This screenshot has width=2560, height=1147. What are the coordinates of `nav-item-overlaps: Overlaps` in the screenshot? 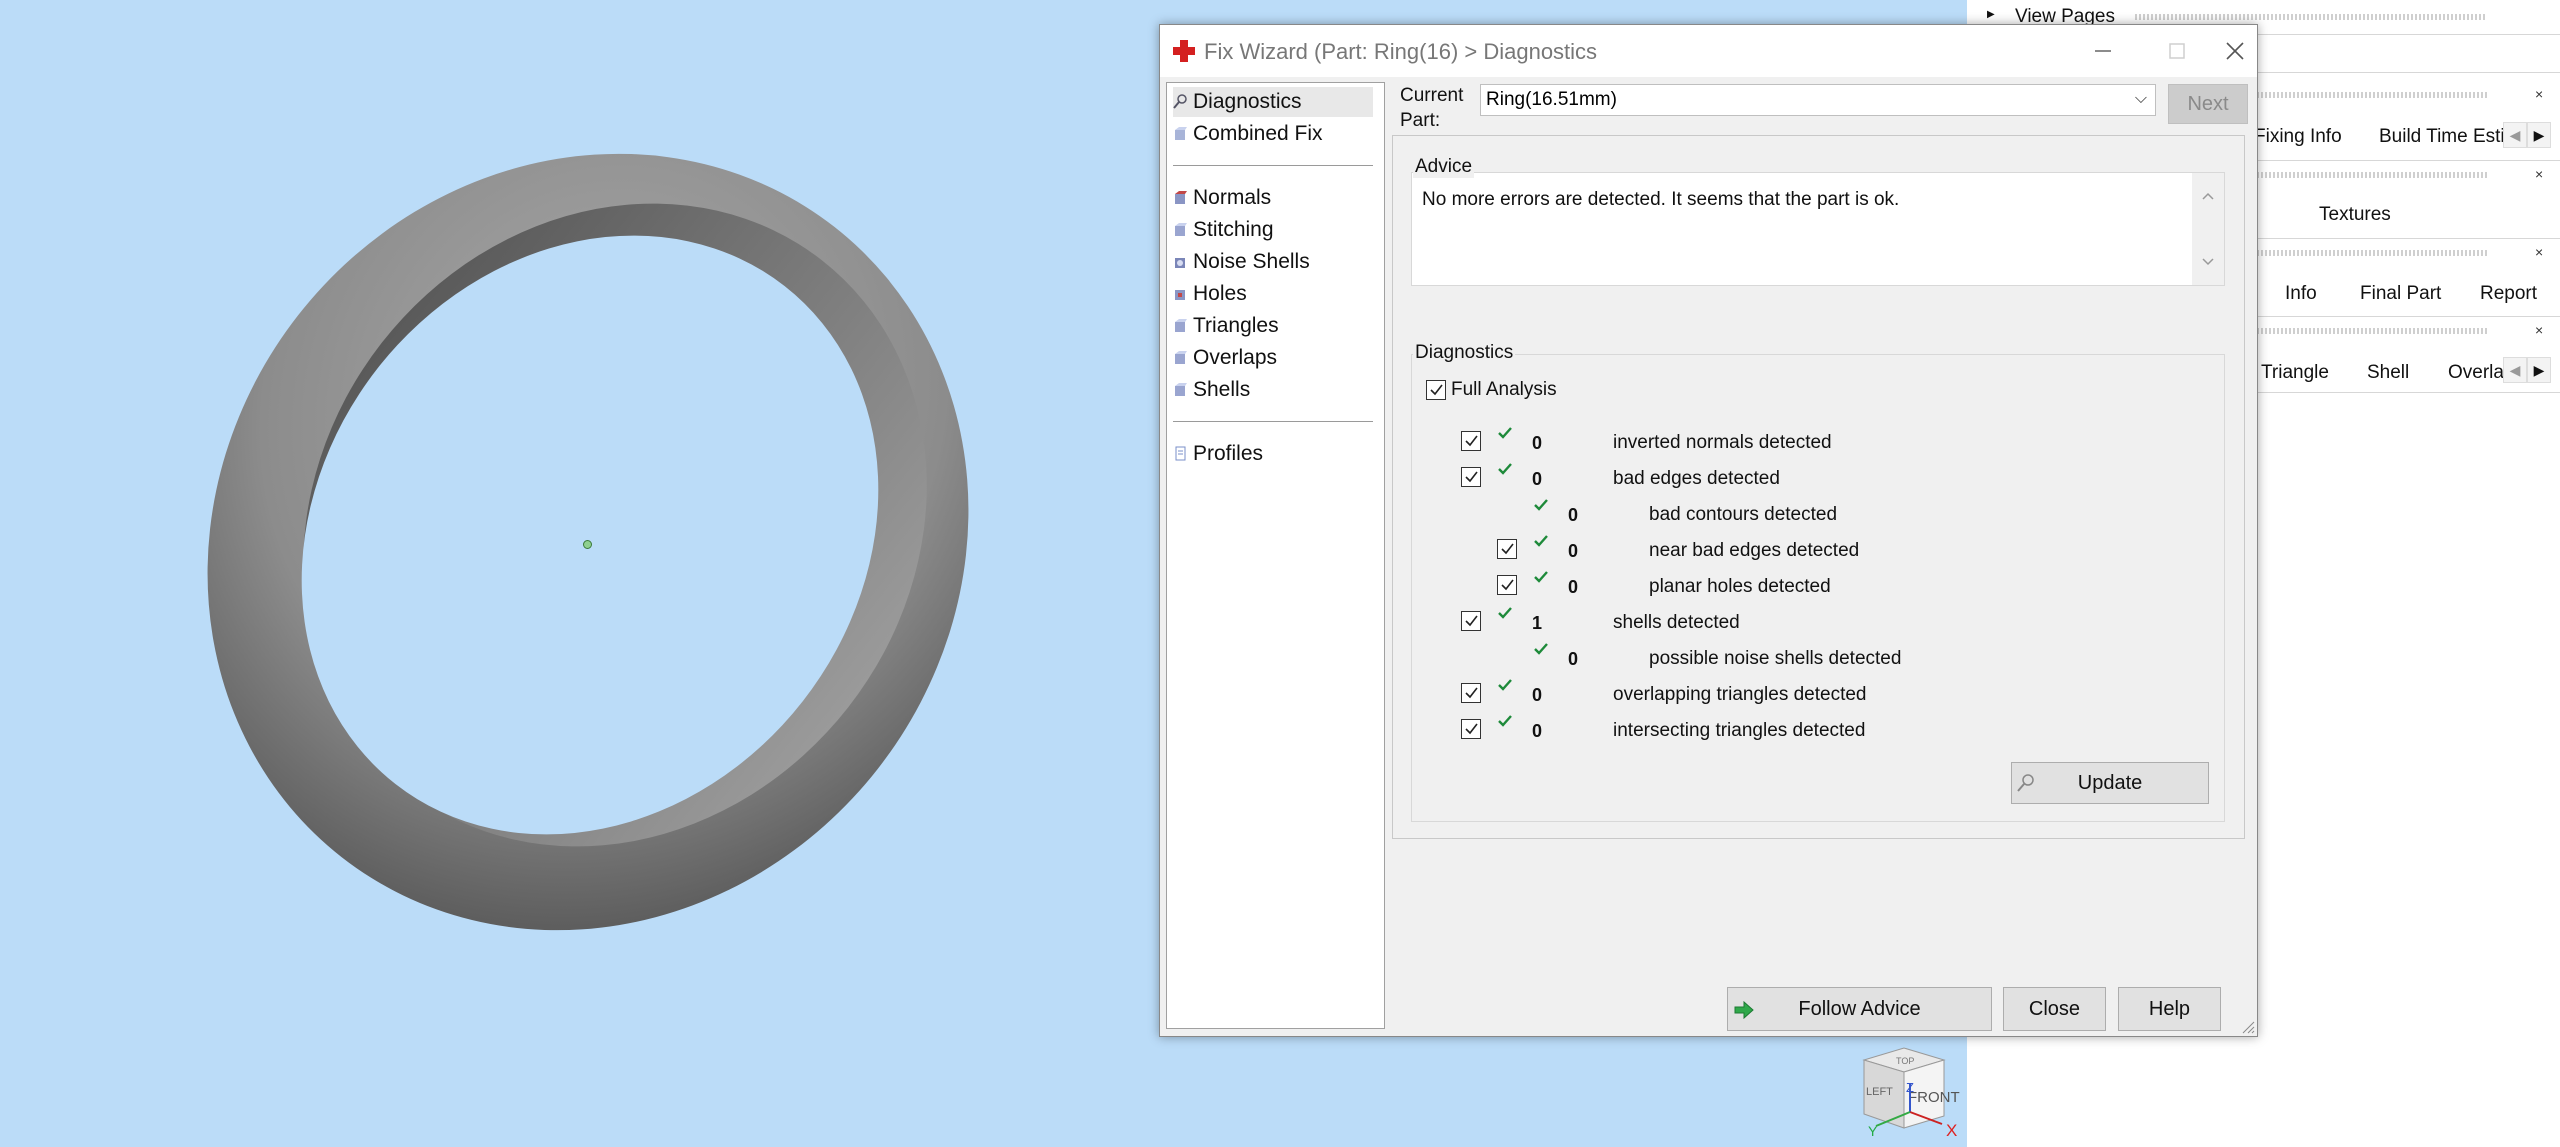 It's located at (1273, 358).